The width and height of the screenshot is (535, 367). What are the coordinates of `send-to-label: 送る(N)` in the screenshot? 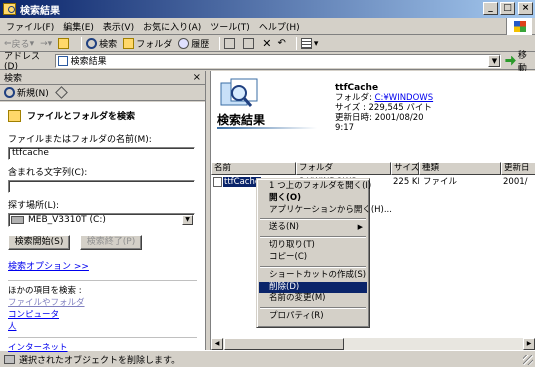 It's located at (284, 227).